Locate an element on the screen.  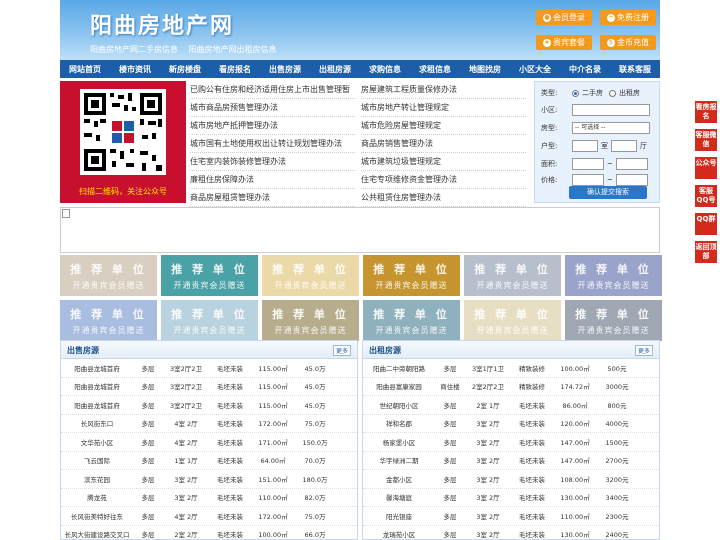
policy-link: 住宅专项维修资金管理办法 is located at coordinates (443, 180).